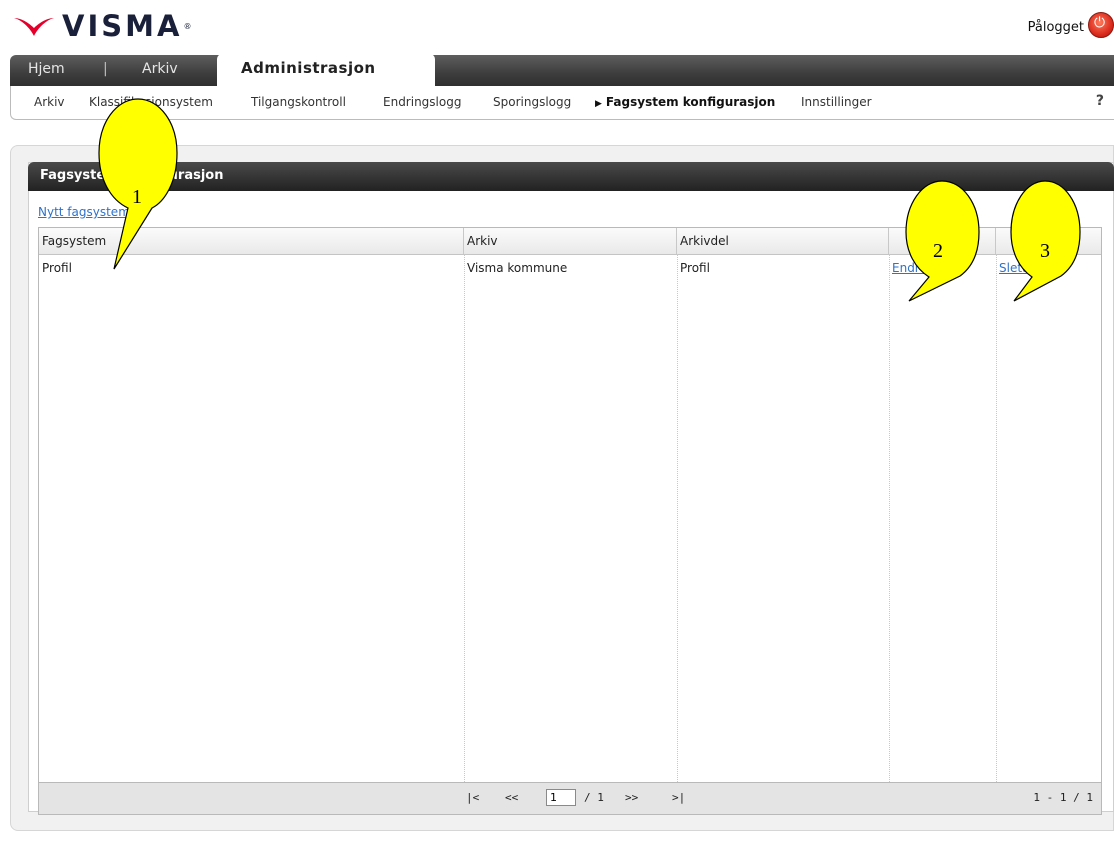 This screenshot has height=853, width=1114. Describe the element at coordinates (422, 102) in the screenshot. I see `subnav-item-endringslogg: Endringslogg` at that location.